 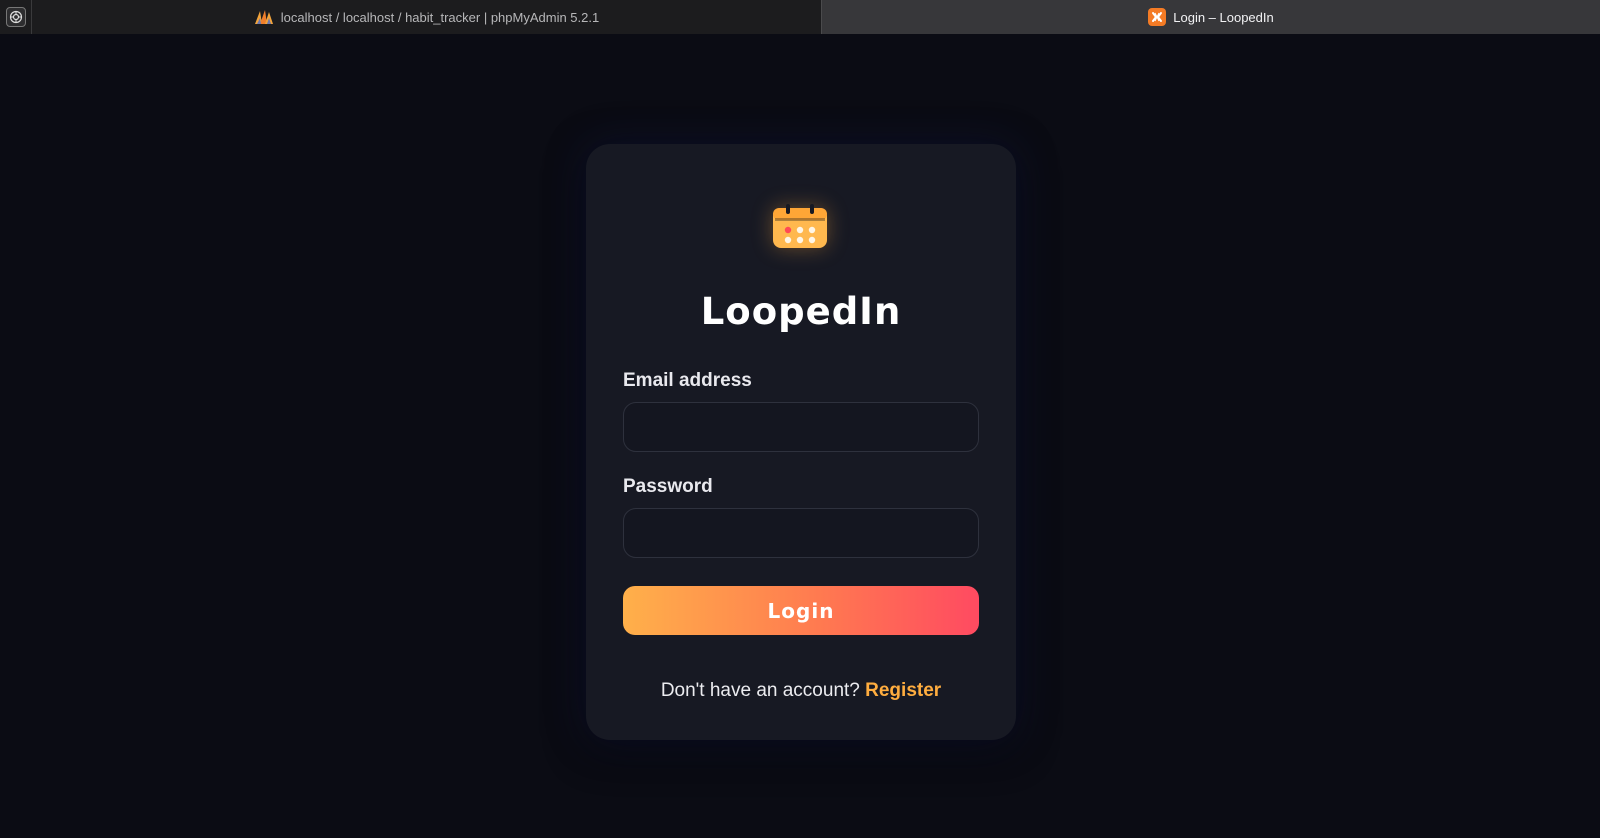 I want to click on password-field, so click(x=801, y=533).